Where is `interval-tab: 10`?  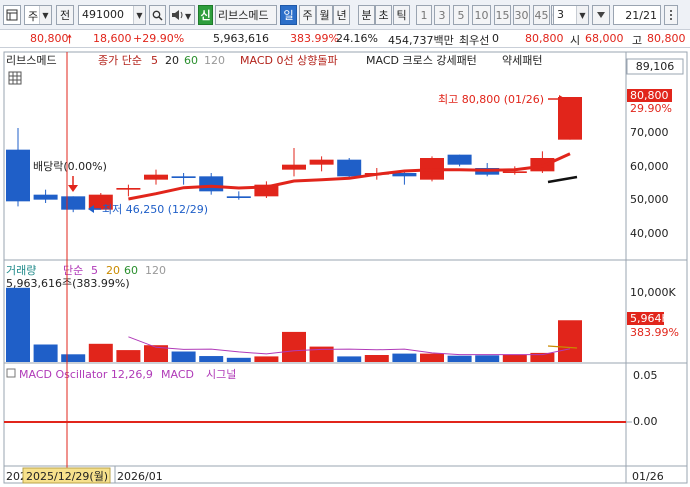
interval-tab: 10 is located at coordinates (481, 15).